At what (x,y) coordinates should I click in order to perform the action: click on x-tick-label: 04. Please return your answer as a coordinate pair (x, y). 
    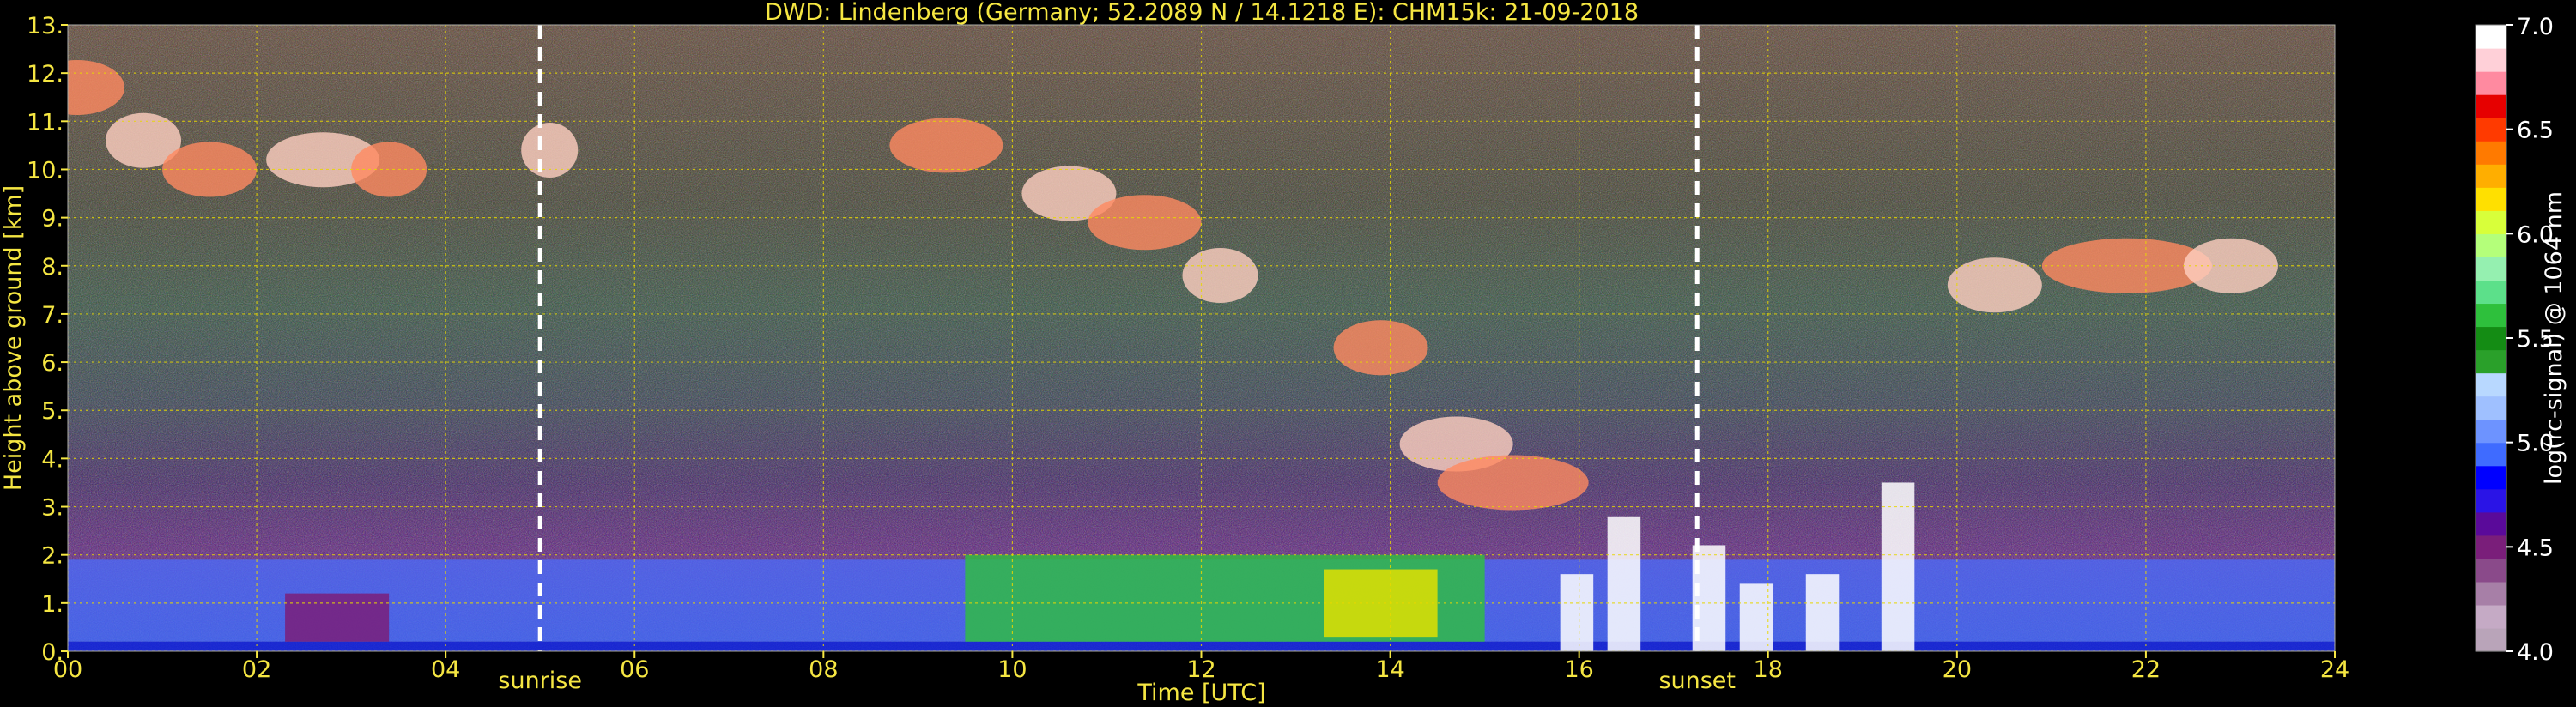
    Looking at the image, I should click on (445, 670).